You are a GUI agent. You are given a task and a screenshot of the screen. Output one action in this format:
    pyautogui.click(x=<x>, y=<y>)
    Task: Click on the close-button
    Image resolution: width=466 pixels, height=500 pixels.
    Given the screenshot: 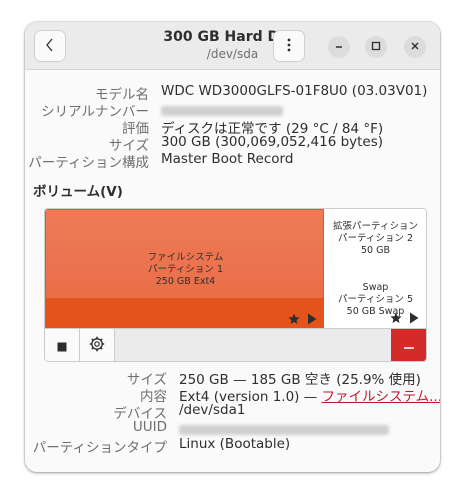 What is the action you would take?
    pyautogui.click(x=415, y=47)
    